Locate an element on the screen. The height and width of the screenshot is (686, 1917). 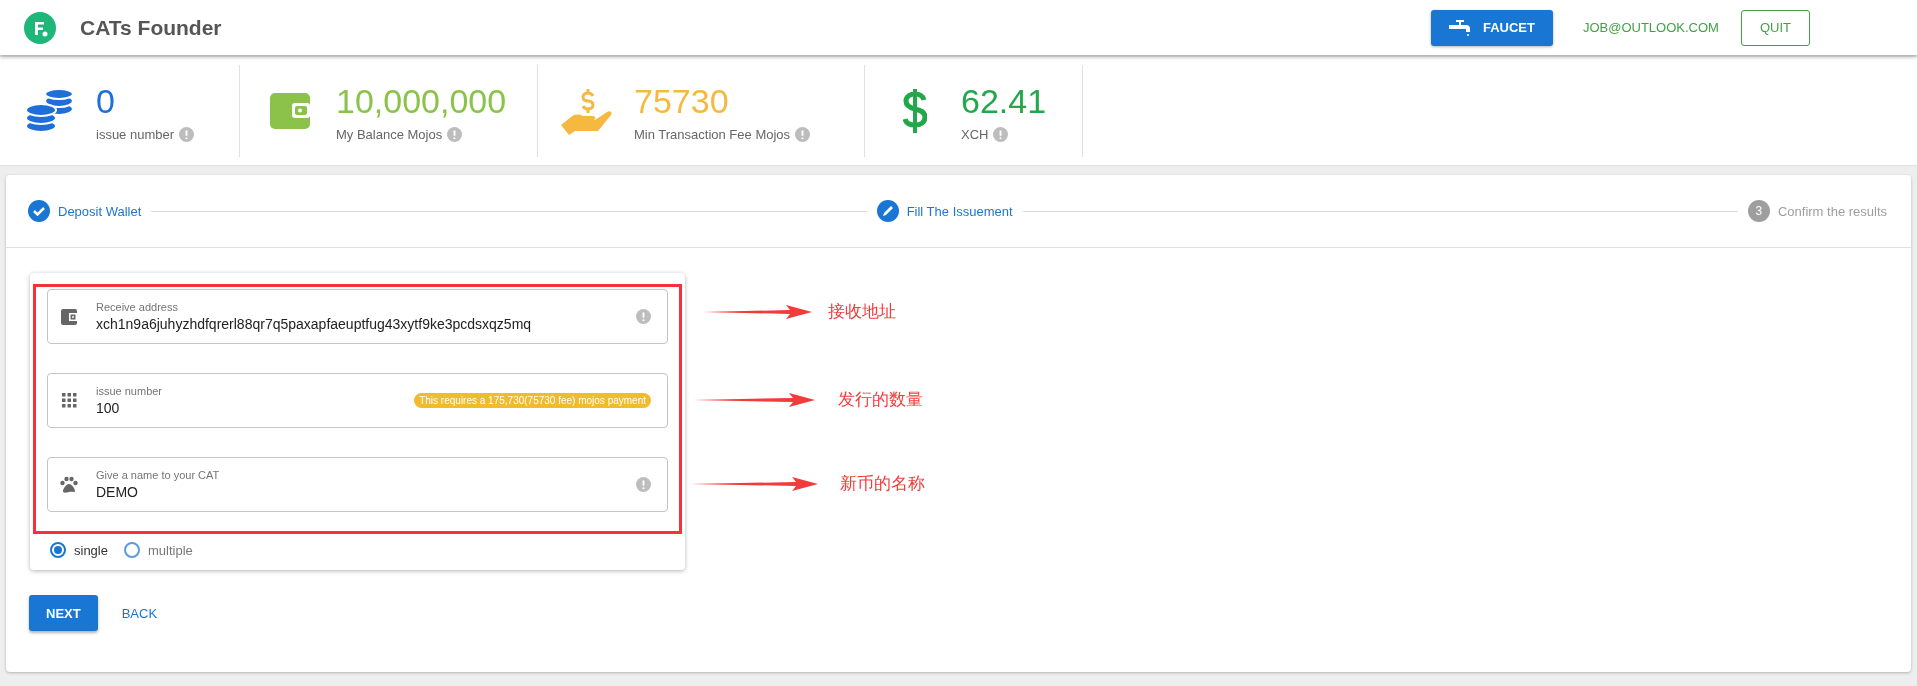
stat-value: 10,000,000 is located at coordinates (421, 100).